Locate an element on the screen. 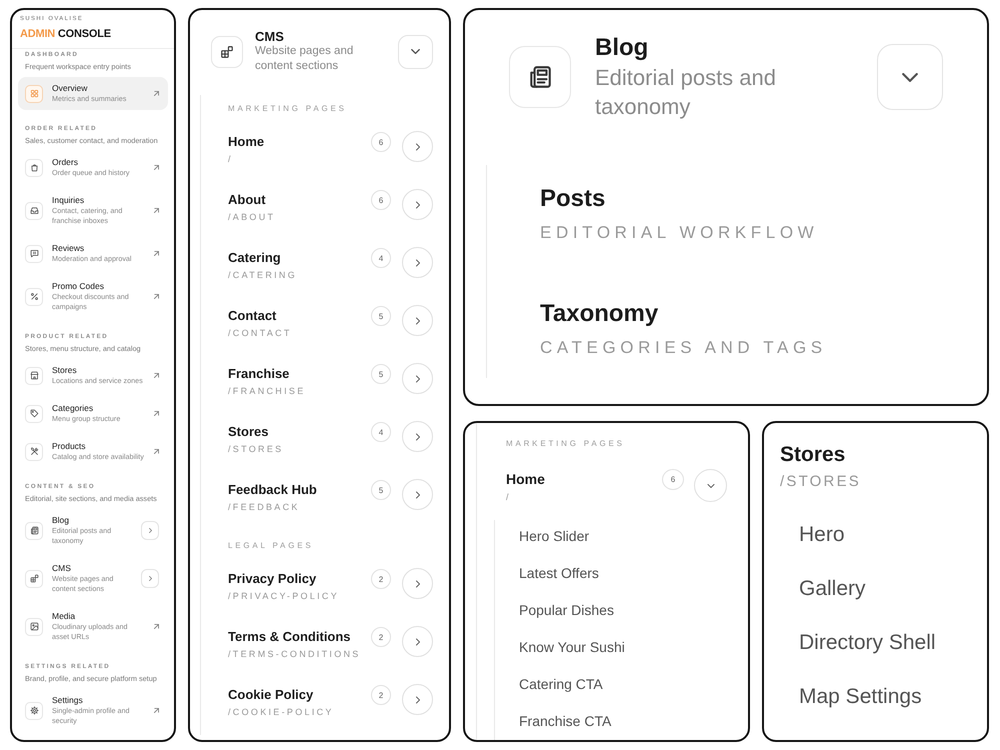 This screenshot has height=750, width=1000. page-title: About is located at coordinates (247, 200).